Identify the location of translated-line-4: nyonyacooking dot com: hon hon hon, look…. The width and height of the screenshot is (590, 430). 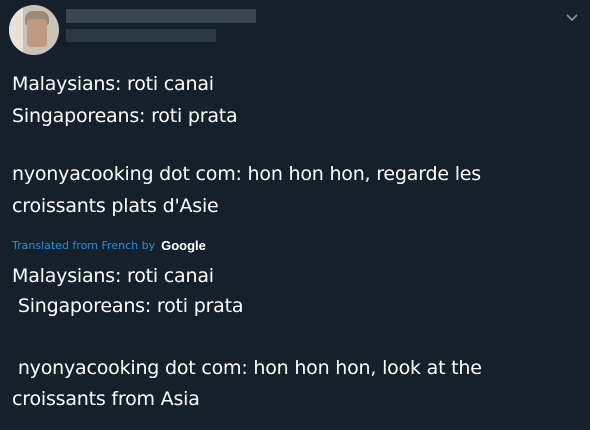
(247, 368).